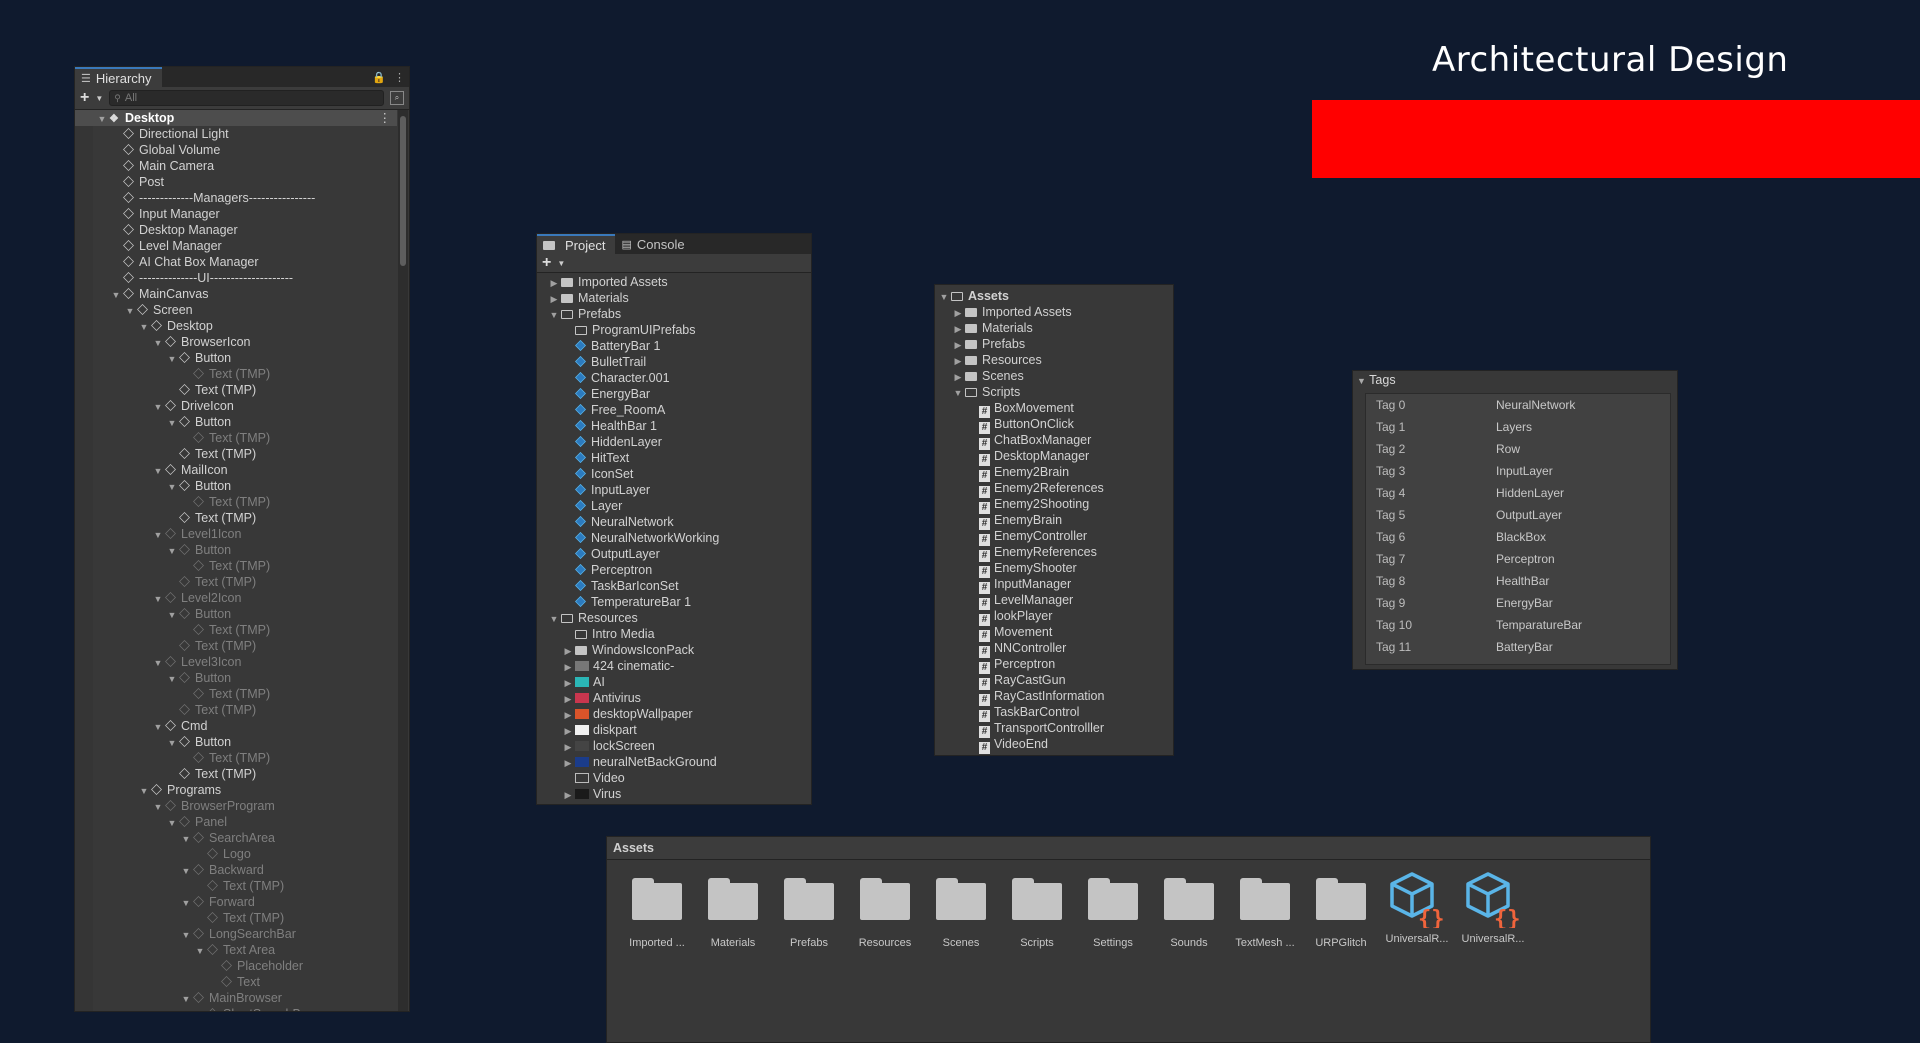 The height and width of the screenshot is (1043, 1920). I want to click on hierarchy-row: ▼ Level2Icon, so click(242, 598).